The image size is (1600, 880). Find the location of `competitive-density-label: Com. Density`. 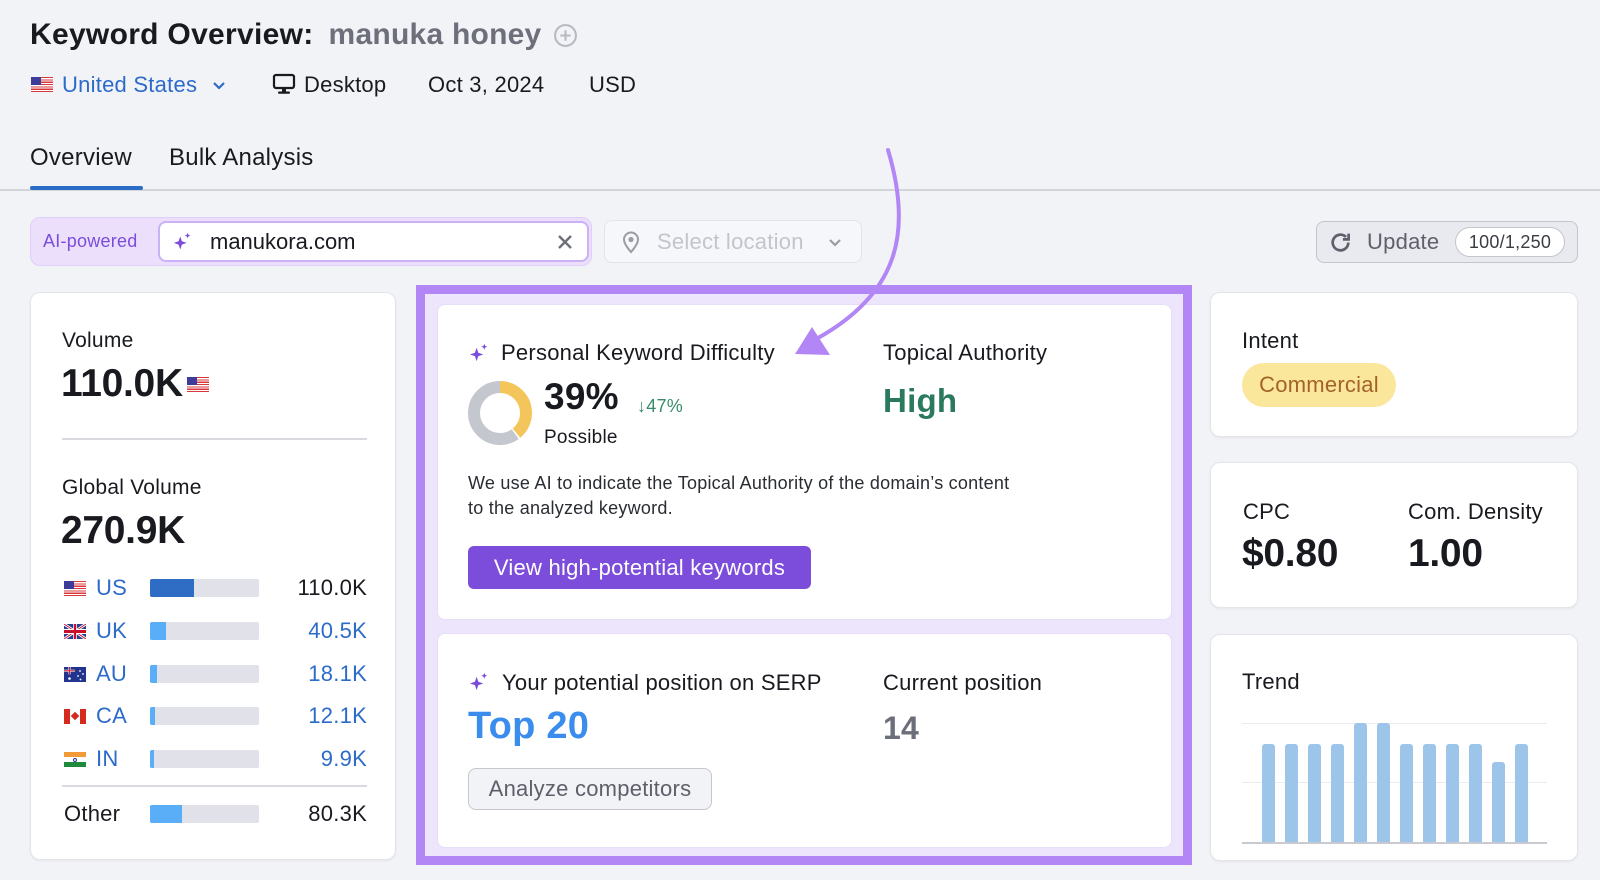

competitive-density-label: Com. Density is located at coordinates (1475, 511).